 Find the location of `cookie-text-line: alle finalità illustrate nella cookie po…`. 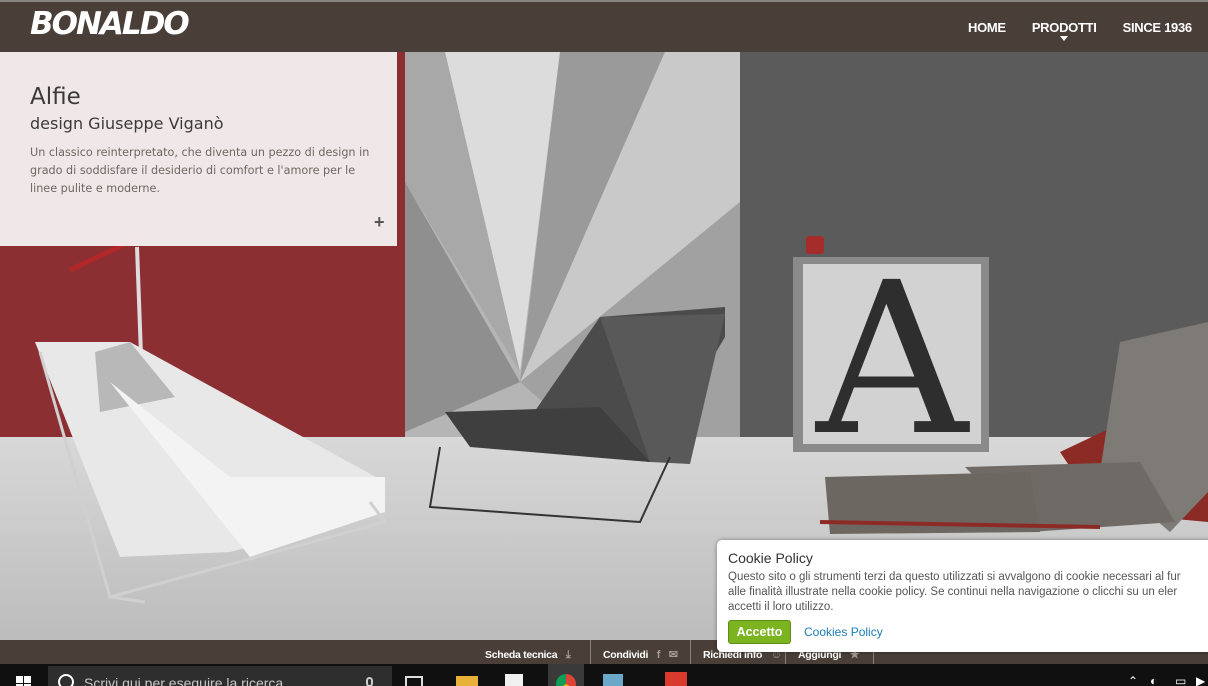

cookie-text-line: alle finalità illustrate nella cookie po… is located at coordinates (953, 592).